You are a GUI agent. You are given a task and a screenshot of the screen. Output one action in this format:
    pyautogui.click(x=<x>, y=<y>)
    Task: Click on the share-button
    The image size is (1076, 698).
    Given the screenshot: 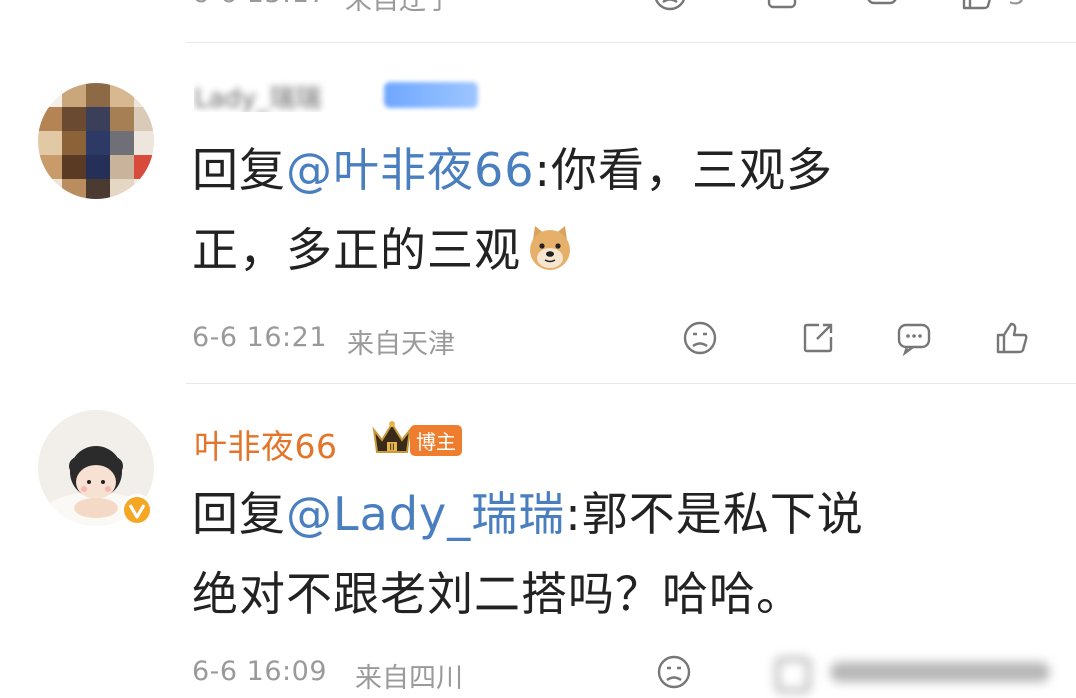 What is the action you would take?
    pyautogui.click(x=818, y=338)
    